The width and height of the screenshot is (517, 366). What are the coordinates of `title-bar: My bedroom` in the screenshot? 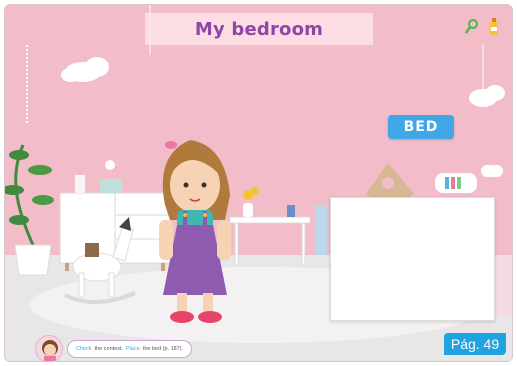 It's located at (259, 29).